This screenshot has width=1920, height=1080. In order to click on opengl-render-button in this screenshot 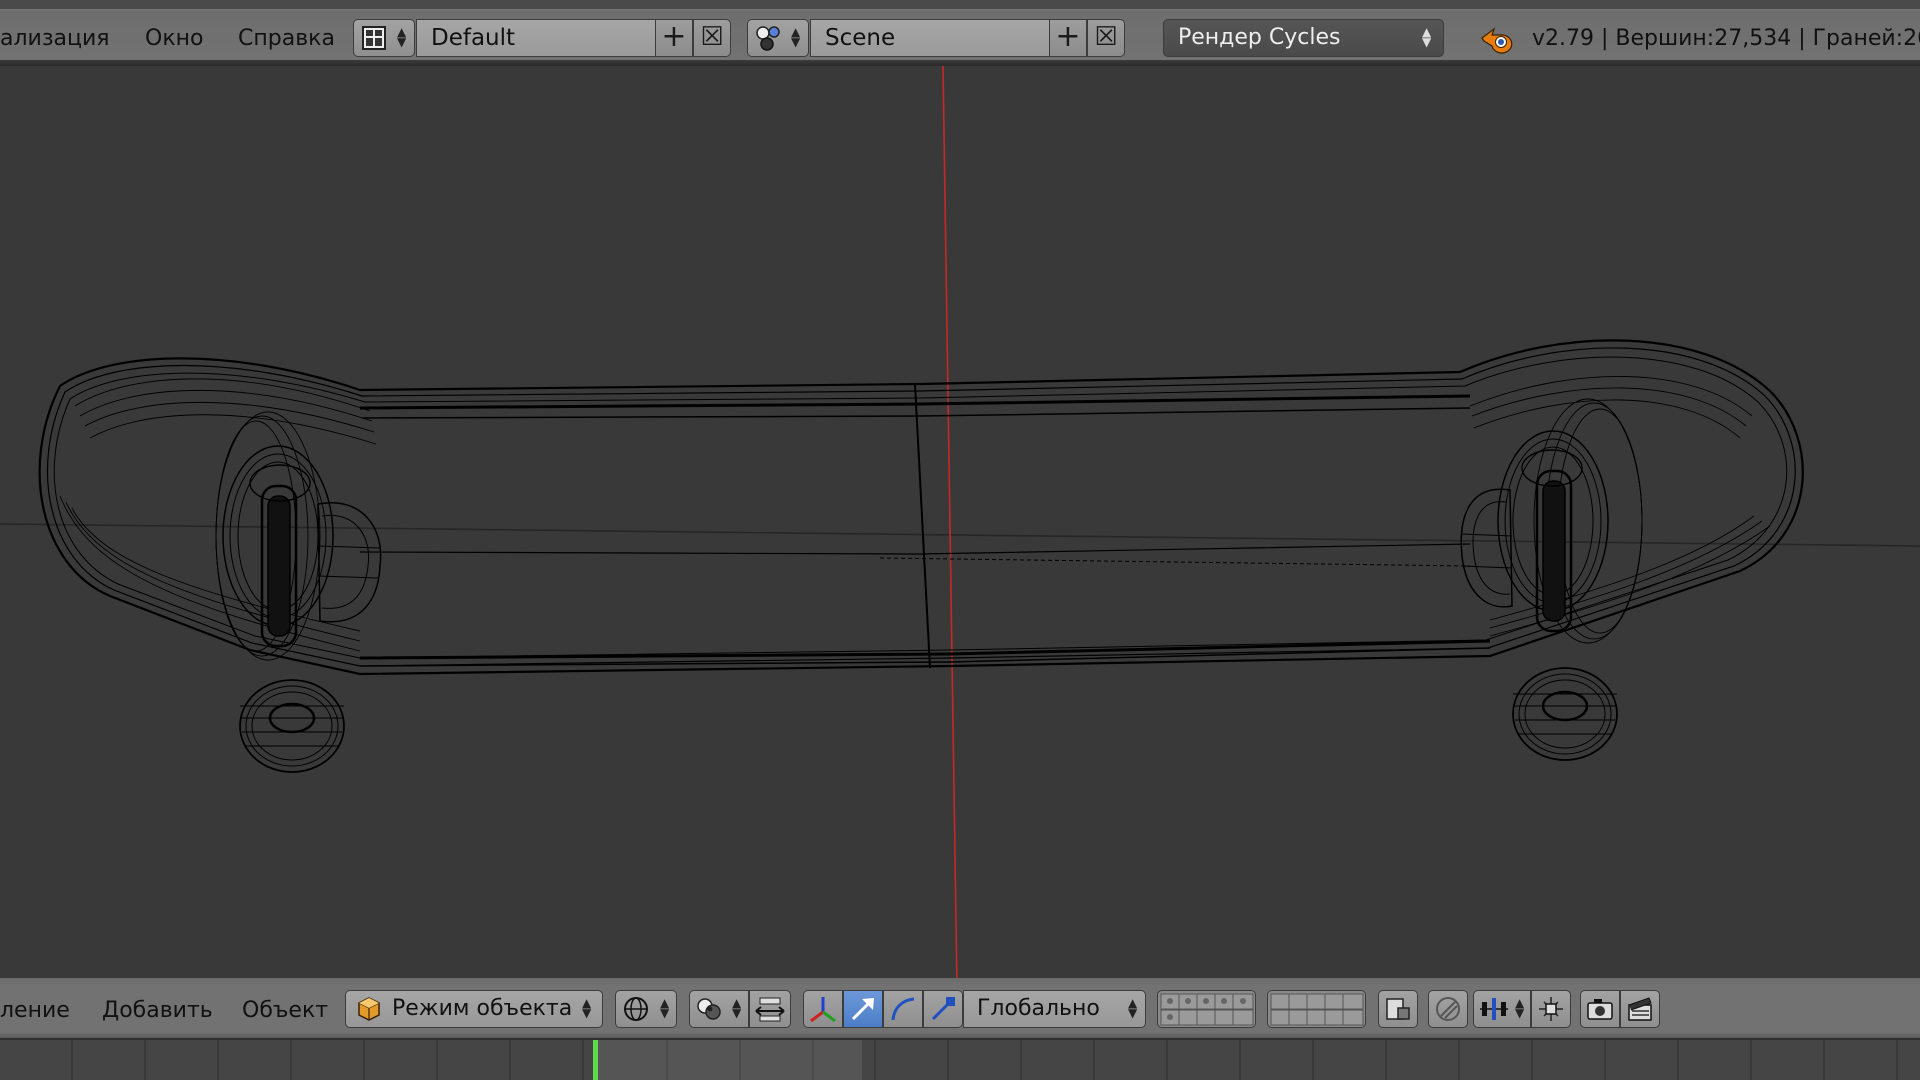, I will do `click(1600, 1009)`.